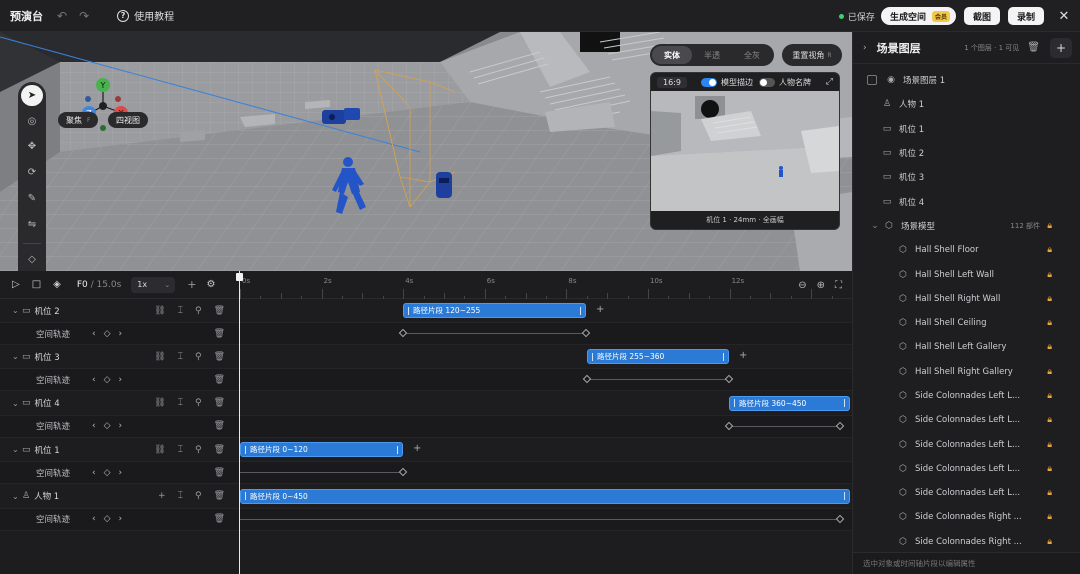 Image resolution: width=1080 pixels, height=574 pixels. I want to click on track-row: ⌄ ▭ 机位 2 ⛓ ⌶ ⚲ 🗑 路径片段 120~255 +, so click(426, 311).